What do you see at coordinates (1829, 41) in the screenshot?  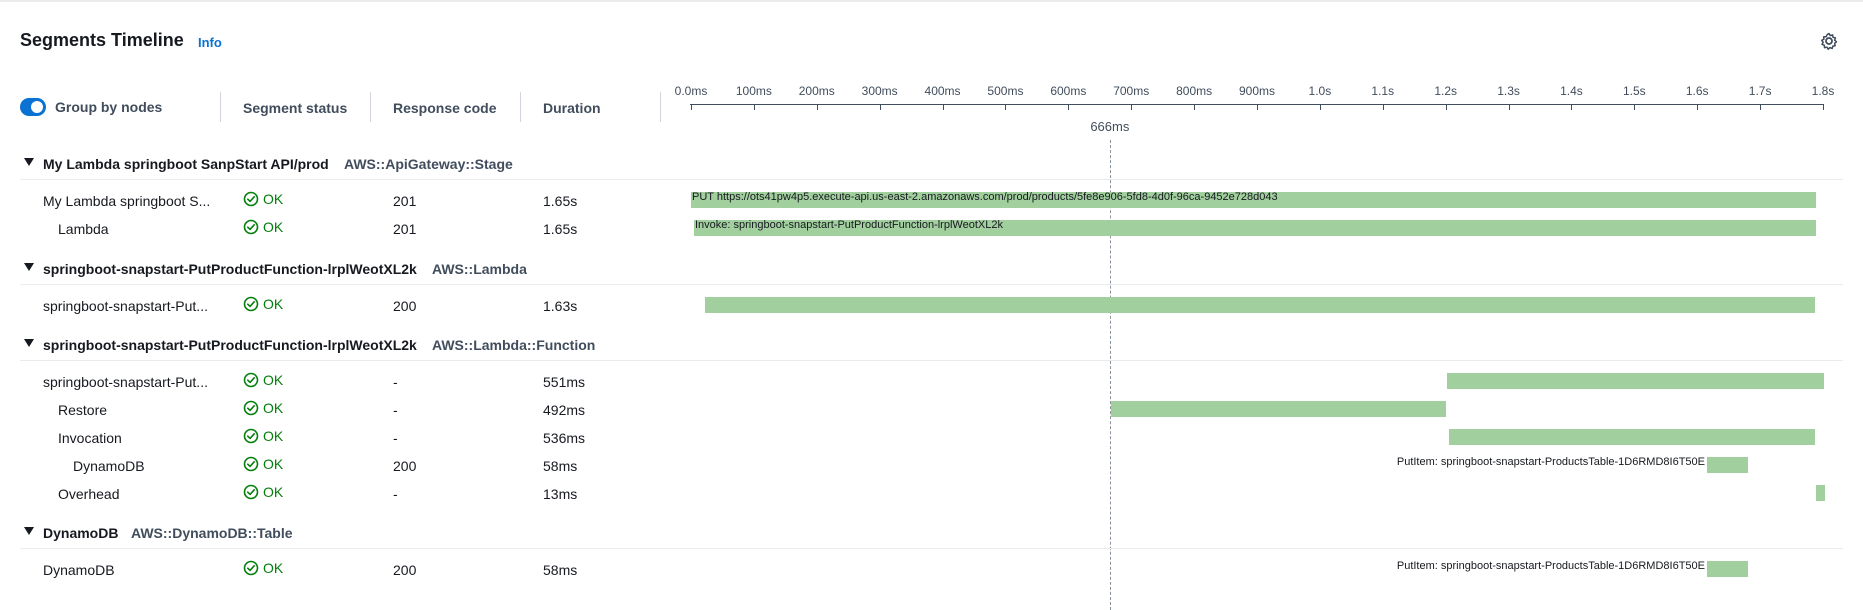 I see `gear-icon` at bounding box center [1829, 41].